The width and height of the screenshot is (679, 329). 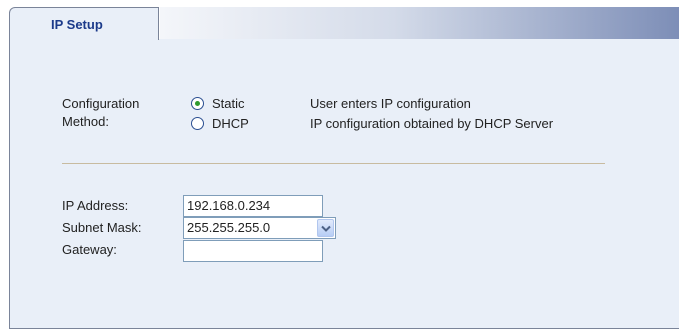 What do you see at coordinates (390, 103) in the screenshot?
I see `static-option-description: User enters IP configuration` at bounding box center [390, 103].